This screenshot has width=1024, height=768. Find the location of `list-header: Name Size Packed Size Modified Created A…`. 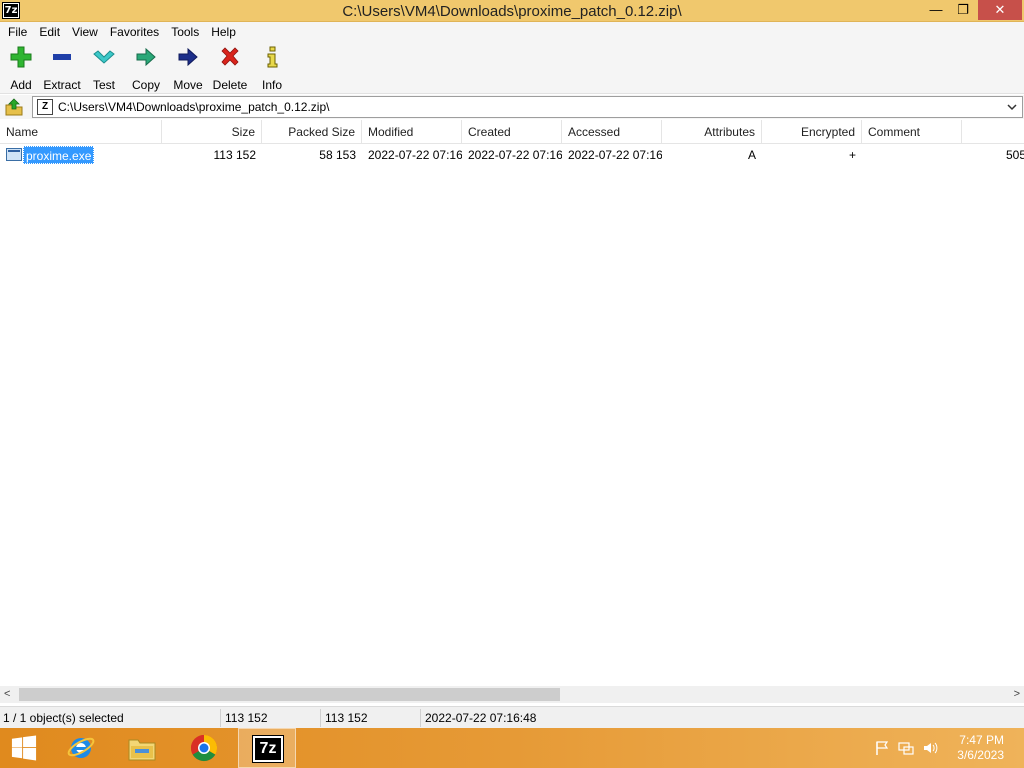

list-header: Name Size Packed Size Modified Created A… is located at coordinates (512, 132).